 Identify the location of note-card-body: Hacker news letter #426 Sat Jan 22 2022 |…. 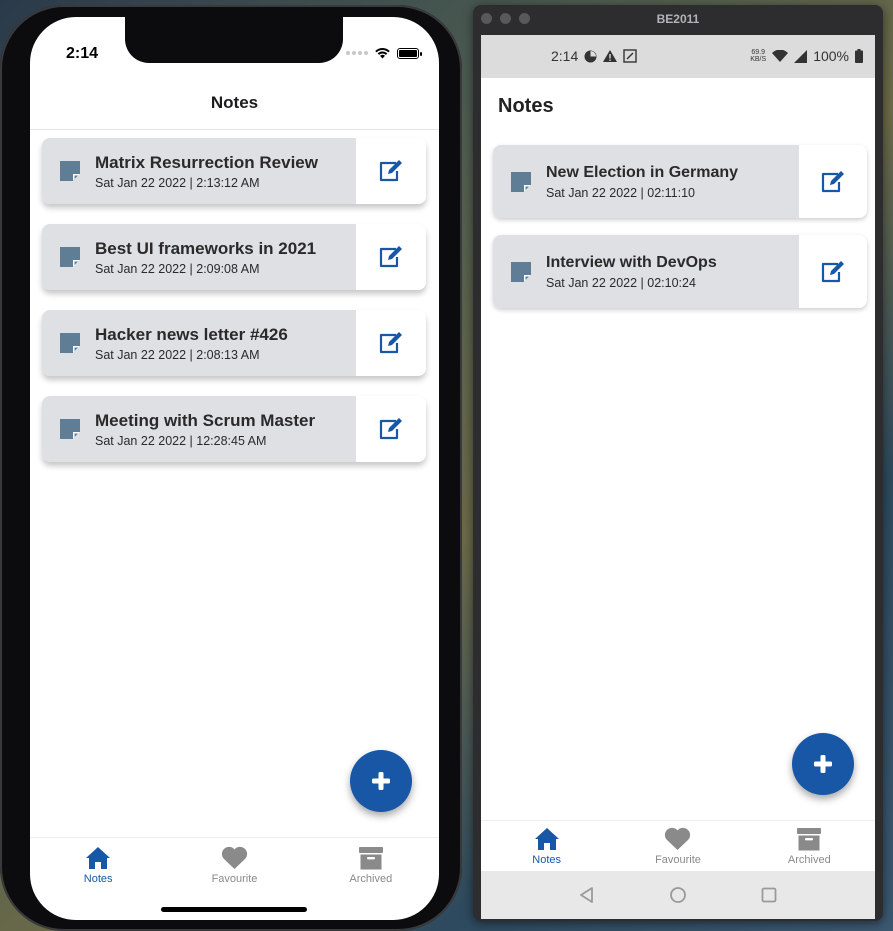
(199, 343).